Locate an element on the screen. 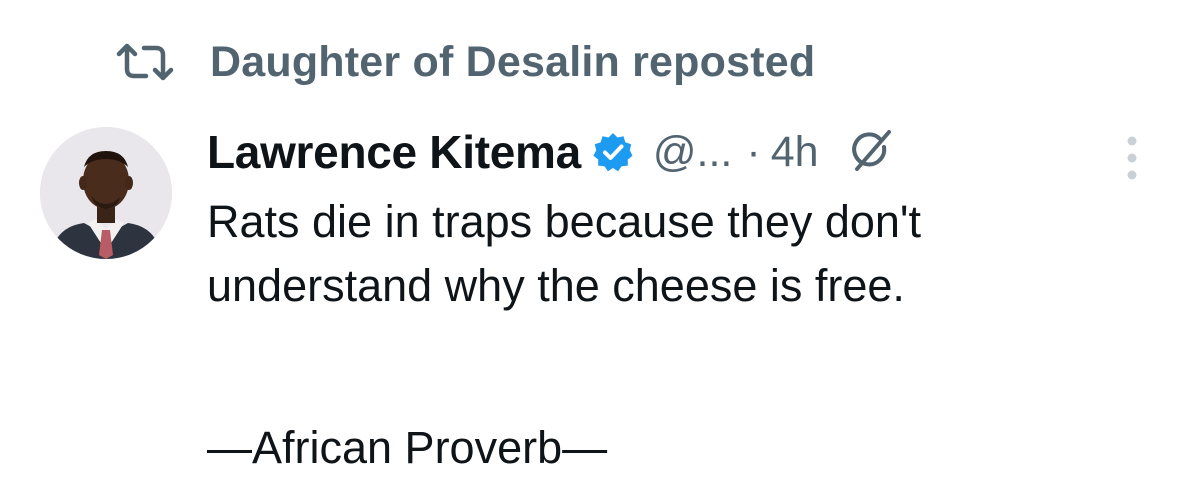 Image resolution: width=1199 pixels, height=504 pixels. grok-icon is located at coordinates (870, 152).